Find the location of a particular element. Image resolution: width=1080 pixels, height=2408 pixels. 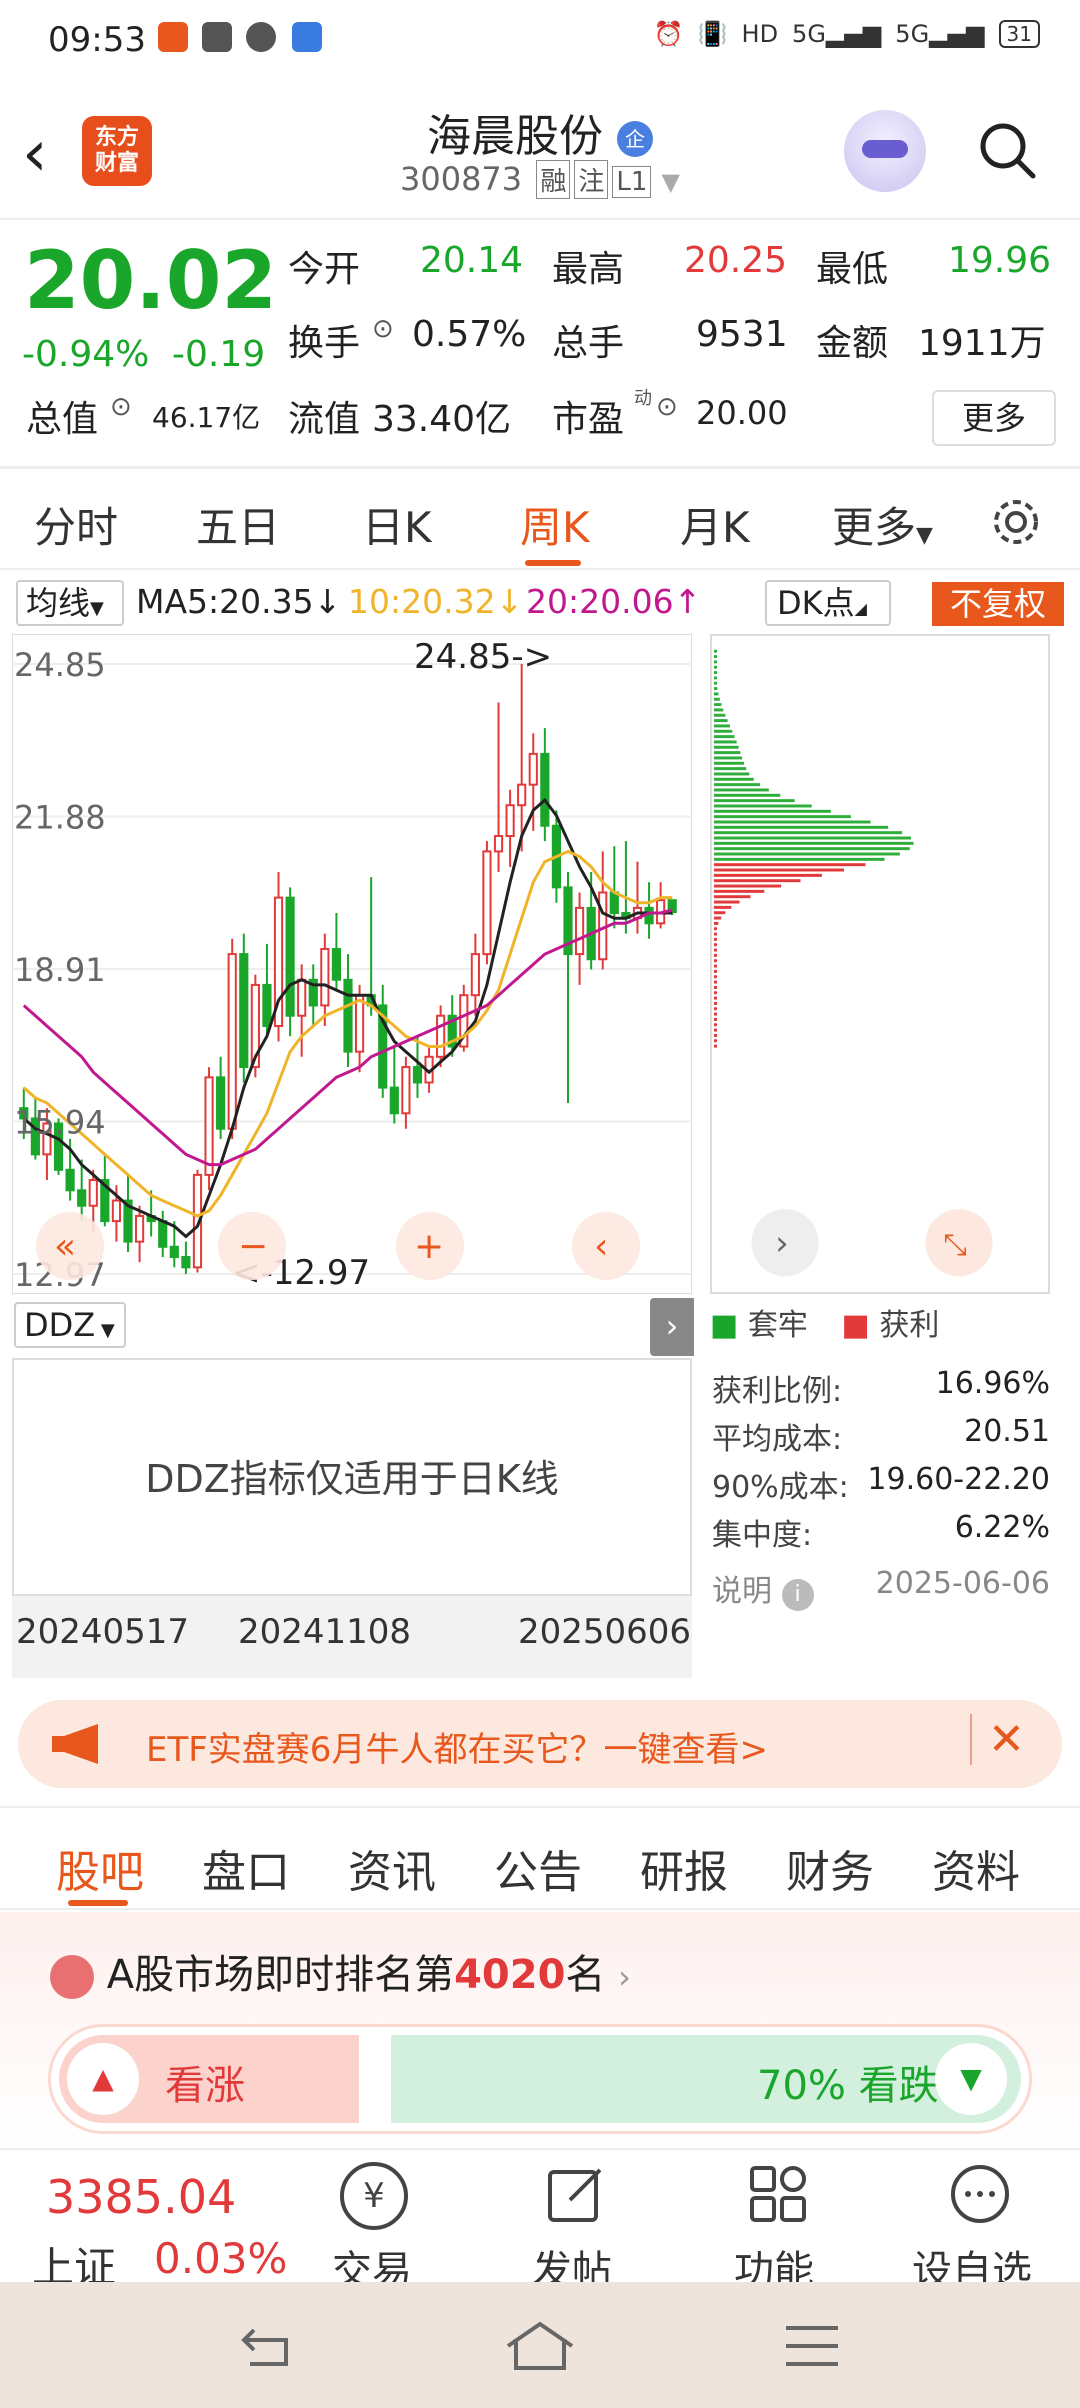

ma20-value: 20:20.06↑ is located at coordinates (614, 601).